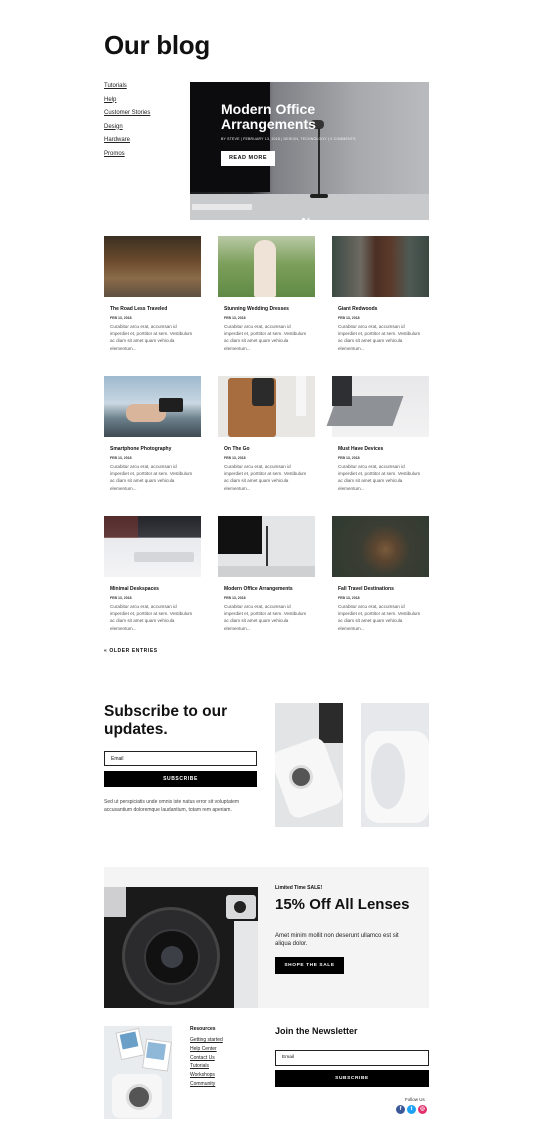  What do you see at coordinates (127, 157) in the screenshot?
I see `category-promos: Promos` at bounding box center [127, 157].